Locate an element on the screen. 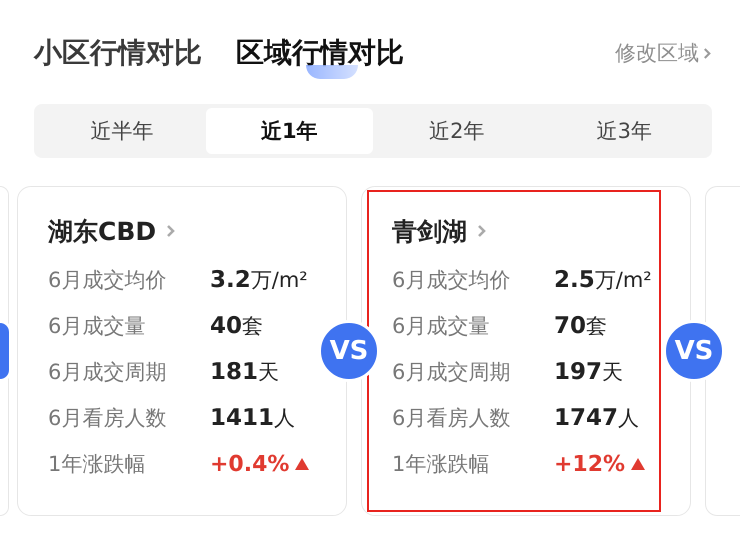  section-tab: 区域行情对比 is located at coordinates (320, 58).